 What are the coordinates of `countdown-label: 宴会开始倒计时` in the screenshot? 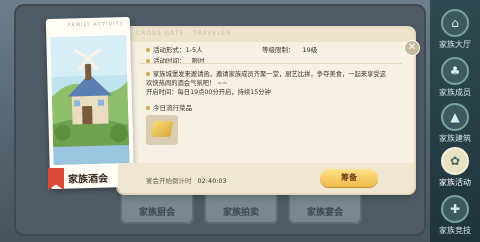 It's located at (169, 181).